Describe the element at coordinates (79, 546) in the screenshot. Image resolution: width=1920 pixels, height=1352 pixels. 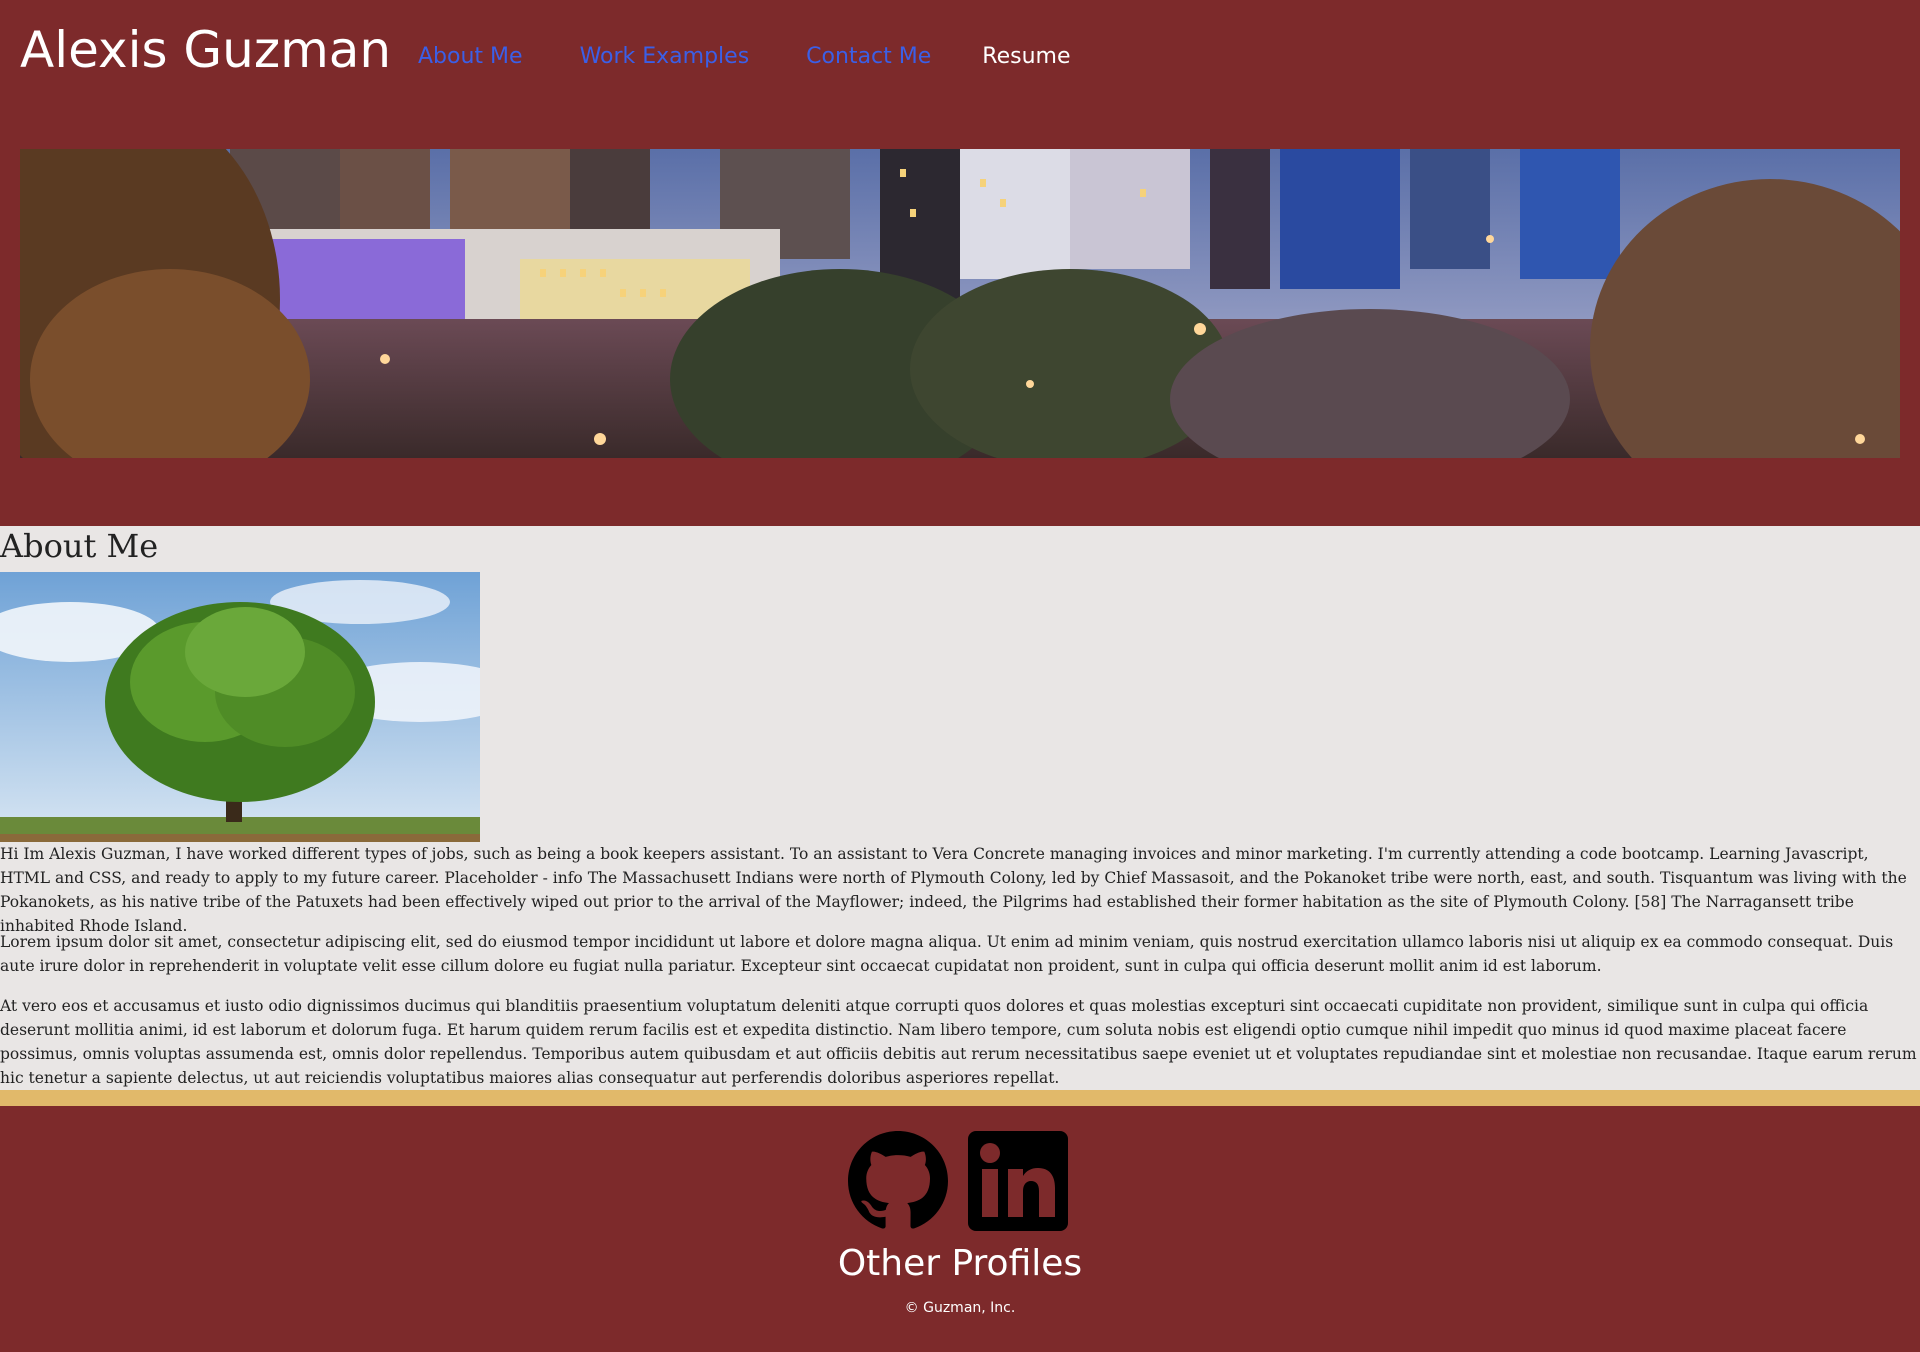
I see `about-title: About Me` at that location.